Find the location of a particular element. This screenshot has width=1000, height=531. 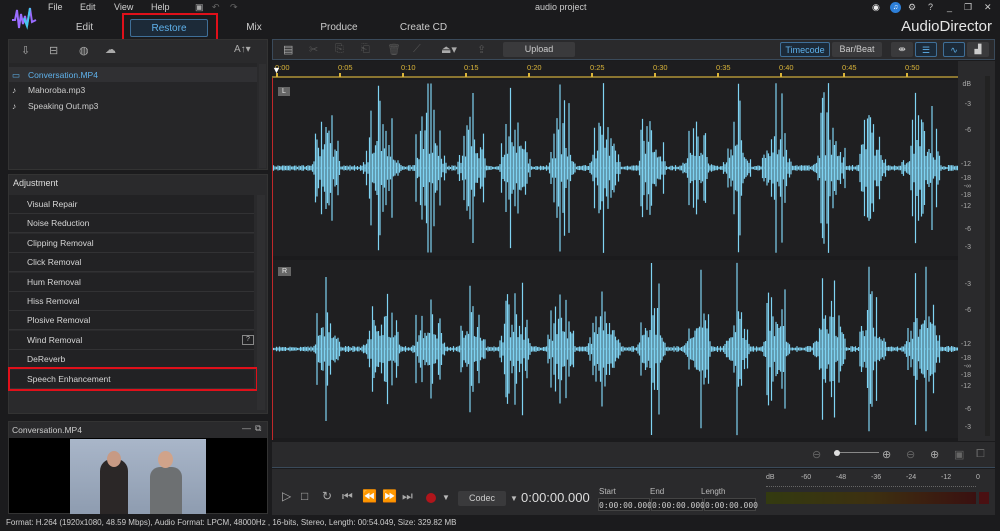

notification-icon: ♫ is located at coordinates (895, 7).